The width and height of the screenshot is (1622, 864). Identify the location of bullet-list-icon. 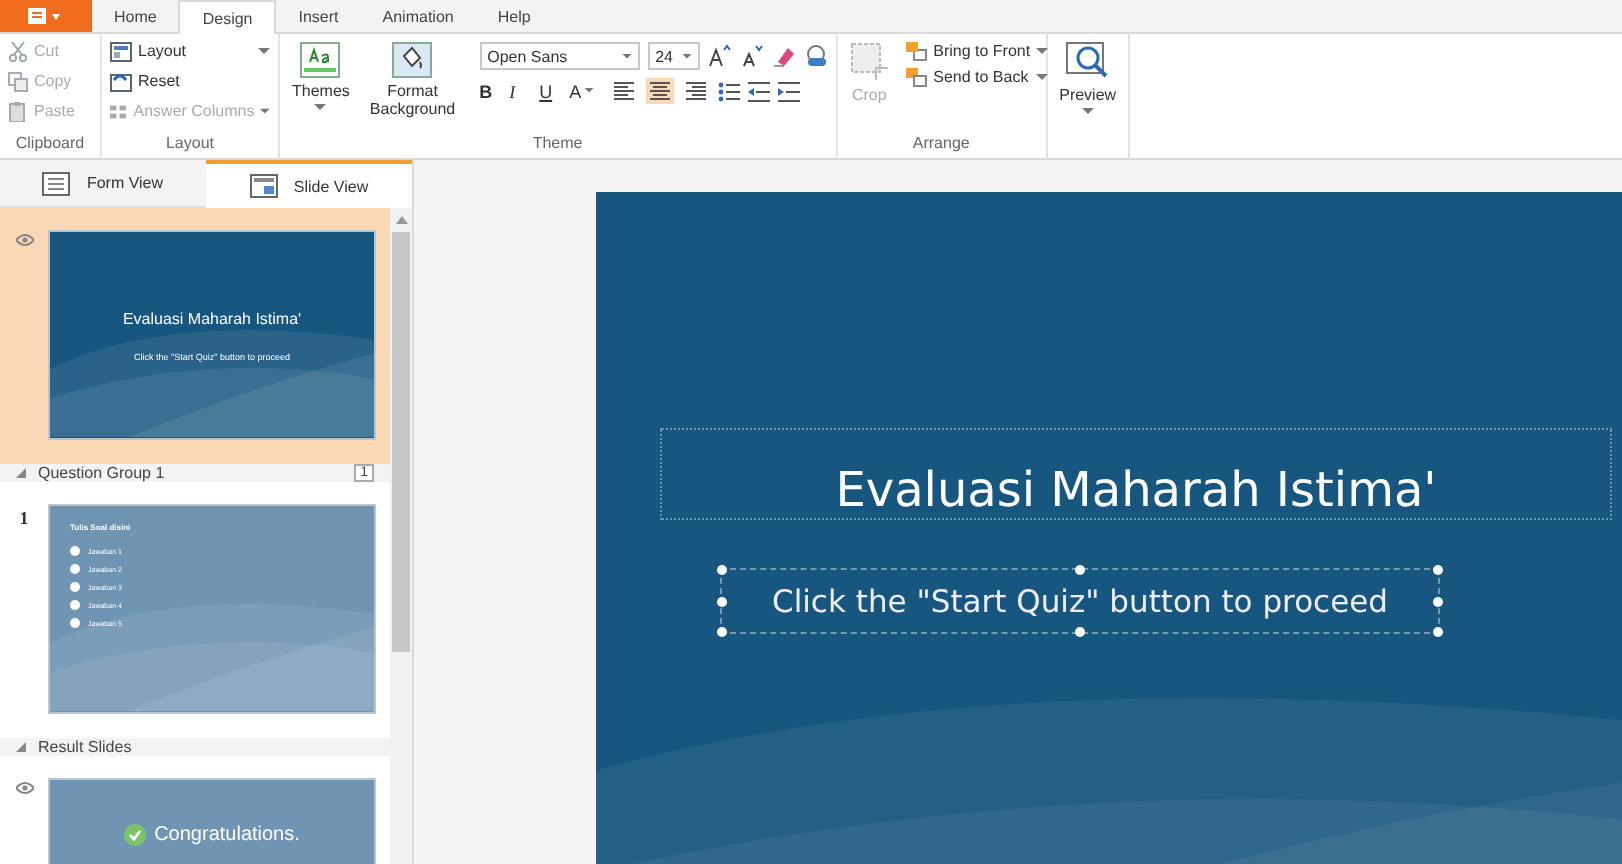
(728, 91).